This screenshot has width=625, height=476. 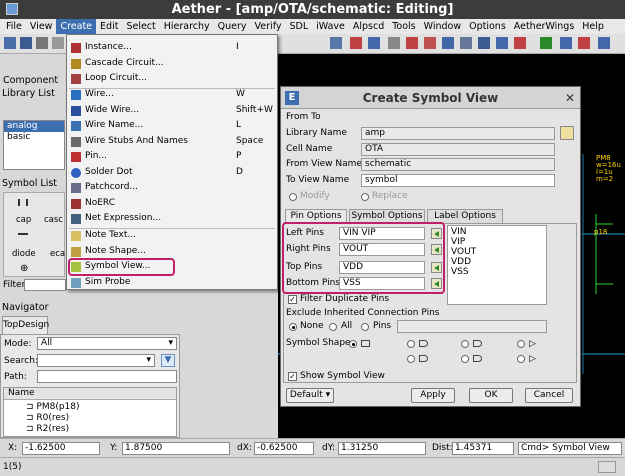 I want to click on menu-item-instance: Instance... I, so click(x=172, y=48).